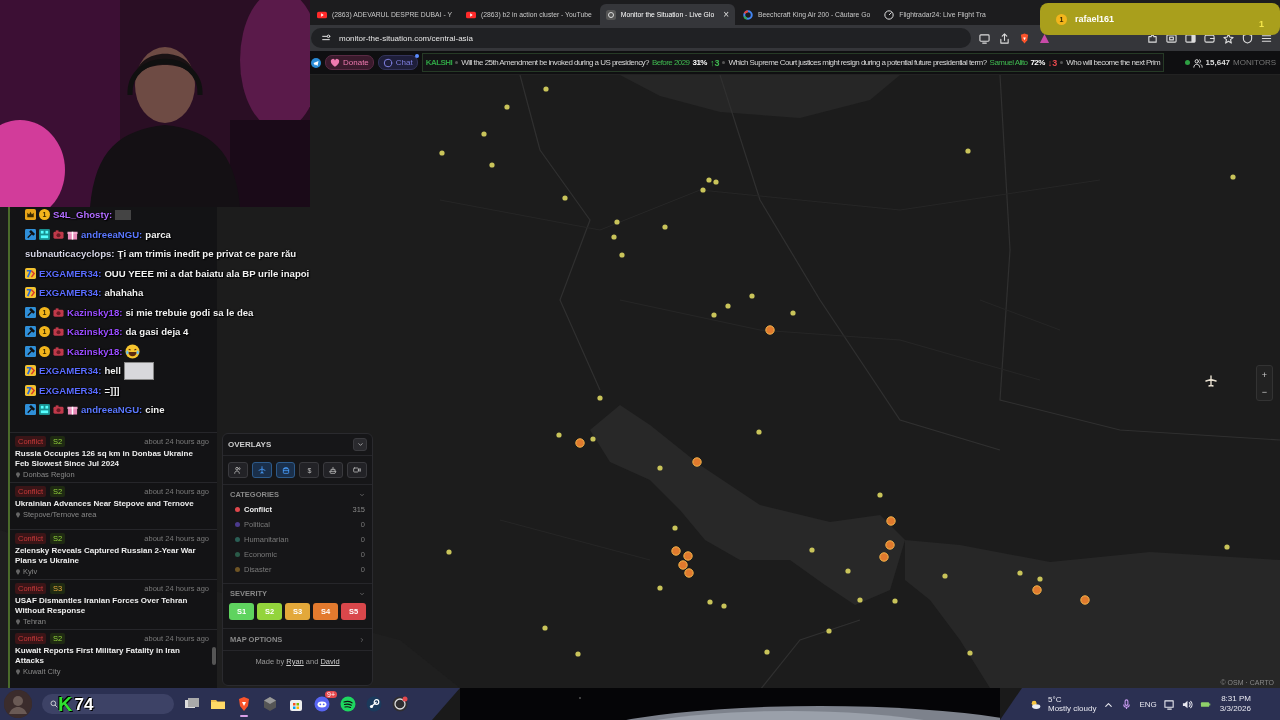 The width and height of the screenshot is (1280, 720). Describe the element at coordinates (857, 62) in the screenshot. I see `market-question: Which Supreme Court justices might resign during a potential future presidential term?` at that location.